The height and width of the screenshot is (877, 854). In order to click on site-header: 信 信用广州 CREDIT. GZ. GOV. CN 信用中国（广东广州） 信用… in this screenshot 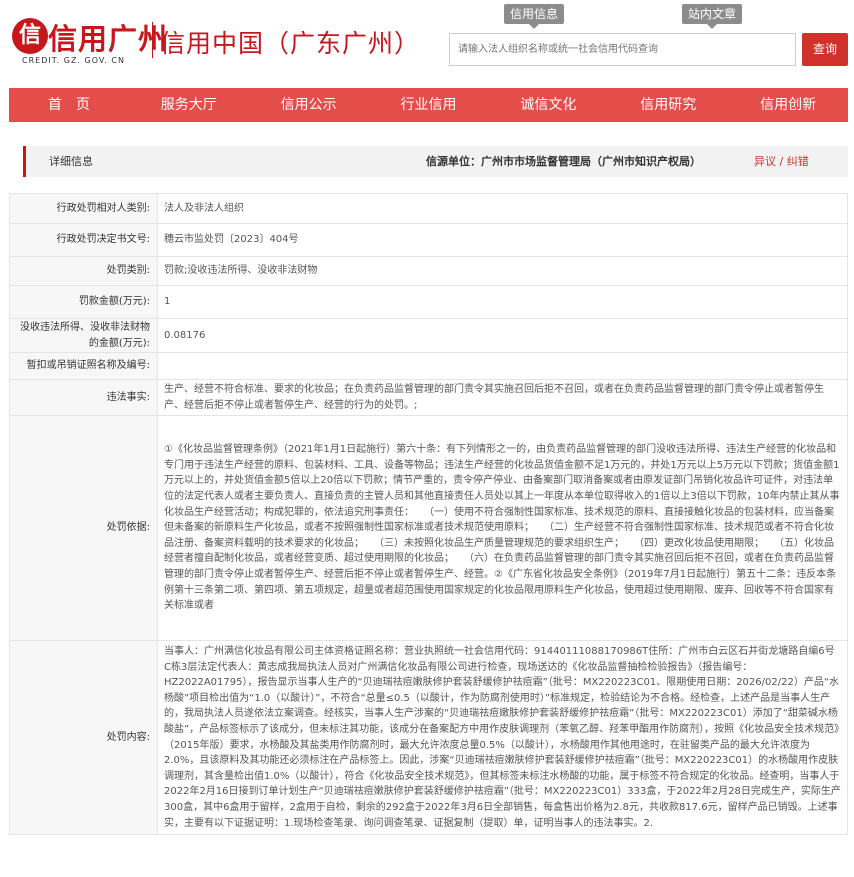, I will do `click(427, 42)`.